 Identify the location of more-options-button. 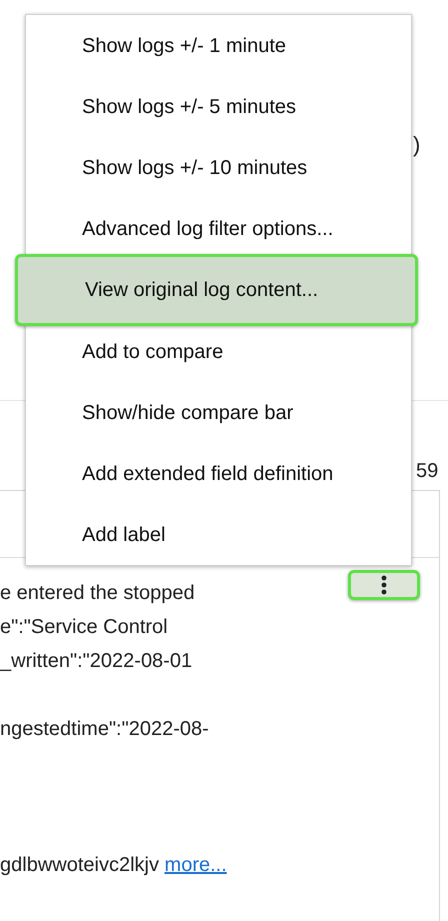
(384, 585).